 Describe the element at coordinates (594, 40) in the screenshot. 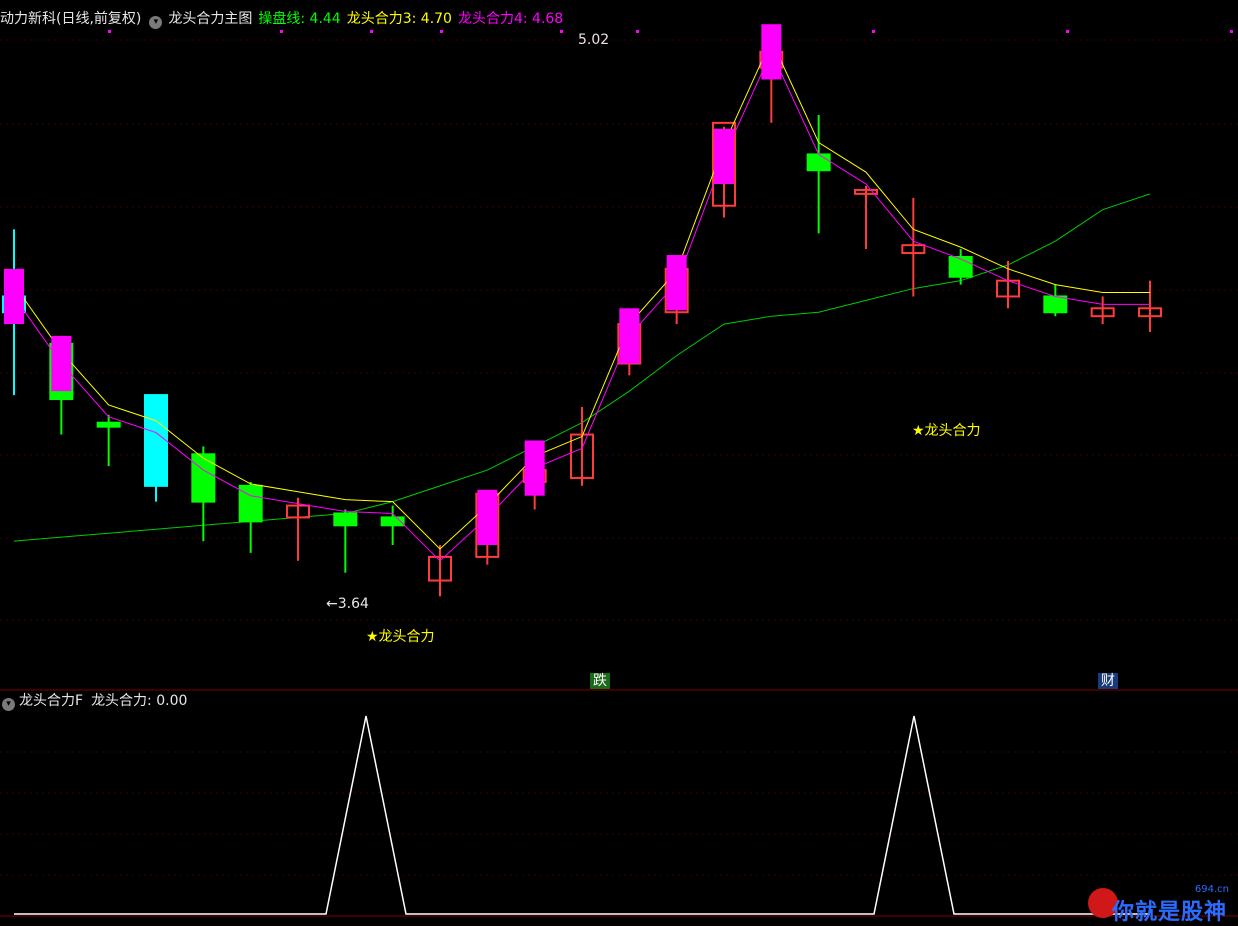

I see `high-price-label: 5.02` at that location.